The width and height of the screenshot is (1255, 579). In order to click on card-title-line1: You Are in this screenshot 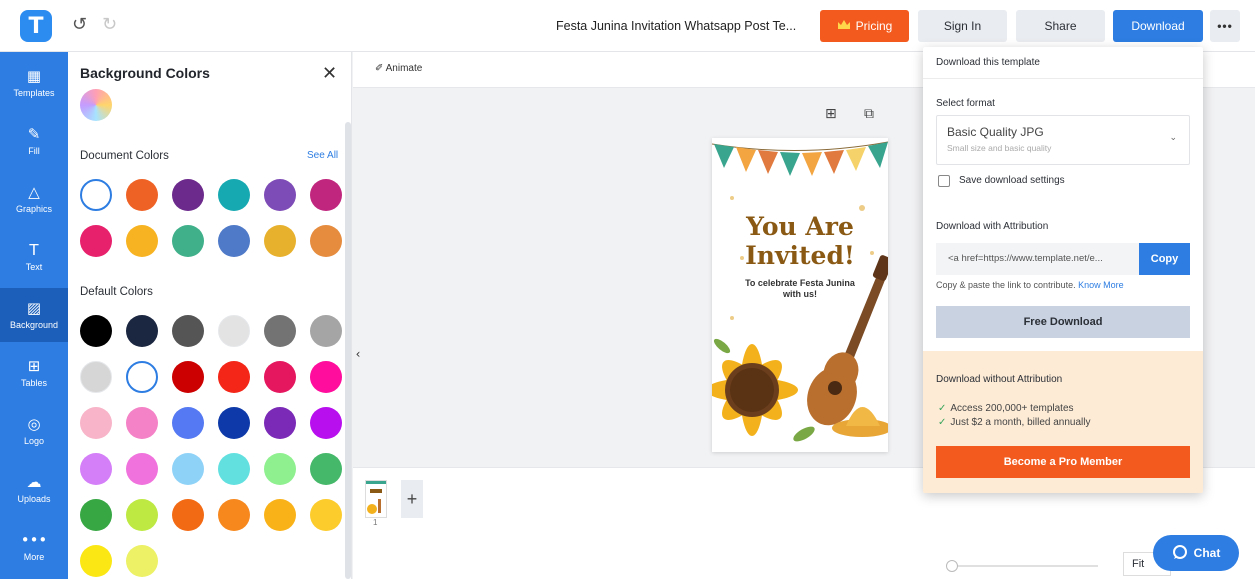, I will do `click(800, 226)`.